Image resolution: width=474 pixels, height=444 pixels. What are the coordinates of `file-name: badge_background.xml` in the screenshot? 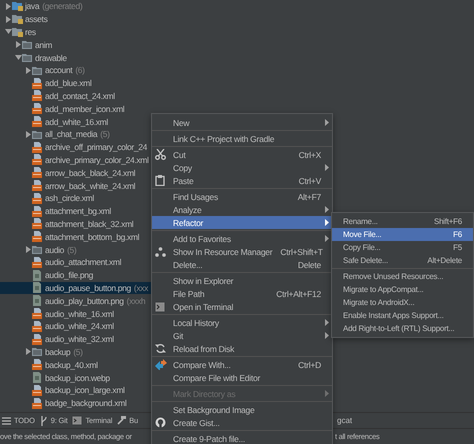 It's located at (85, 403).